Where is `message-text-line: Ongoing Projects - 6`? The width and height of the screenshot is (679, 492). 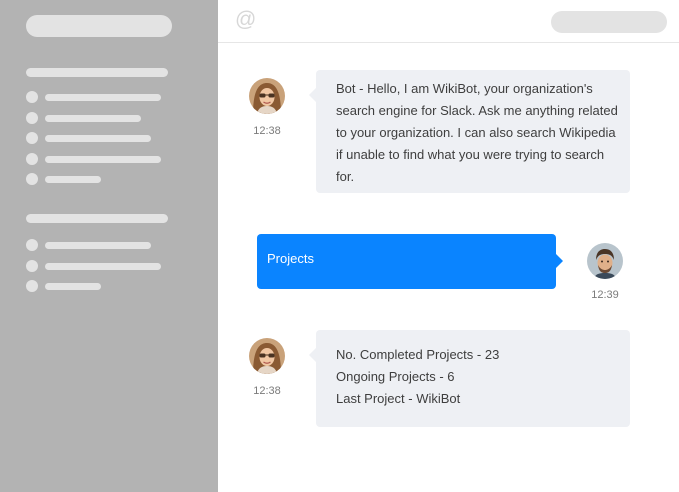
message-text-line: Ongoing Projects - 6 is located at coordinates (395, 376).